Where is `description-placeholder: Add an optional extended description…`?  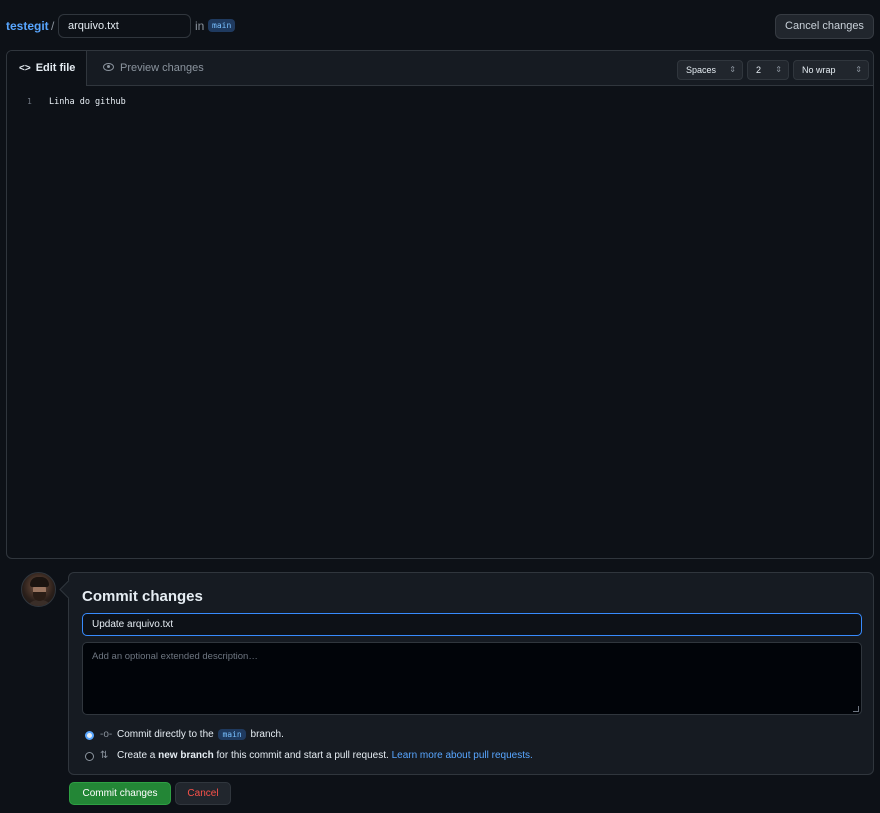 description-placeholder: Add an optional extended description… is located at coordinates (175, 656).